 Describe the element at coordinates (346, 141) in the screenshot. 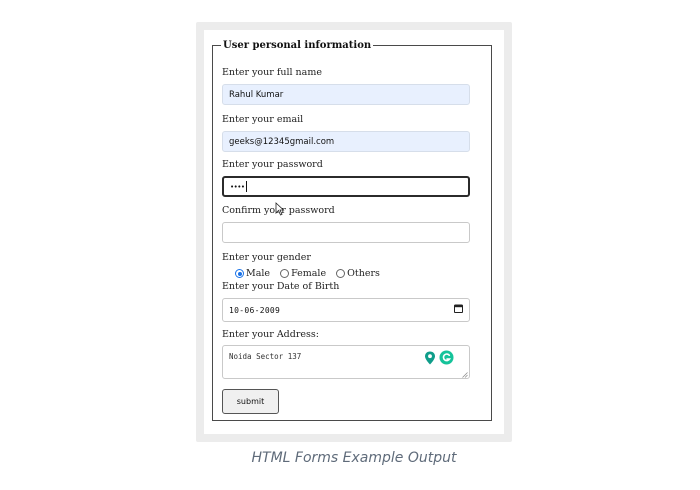

I see `email-input: geeks@12345gmail.com` at that location.